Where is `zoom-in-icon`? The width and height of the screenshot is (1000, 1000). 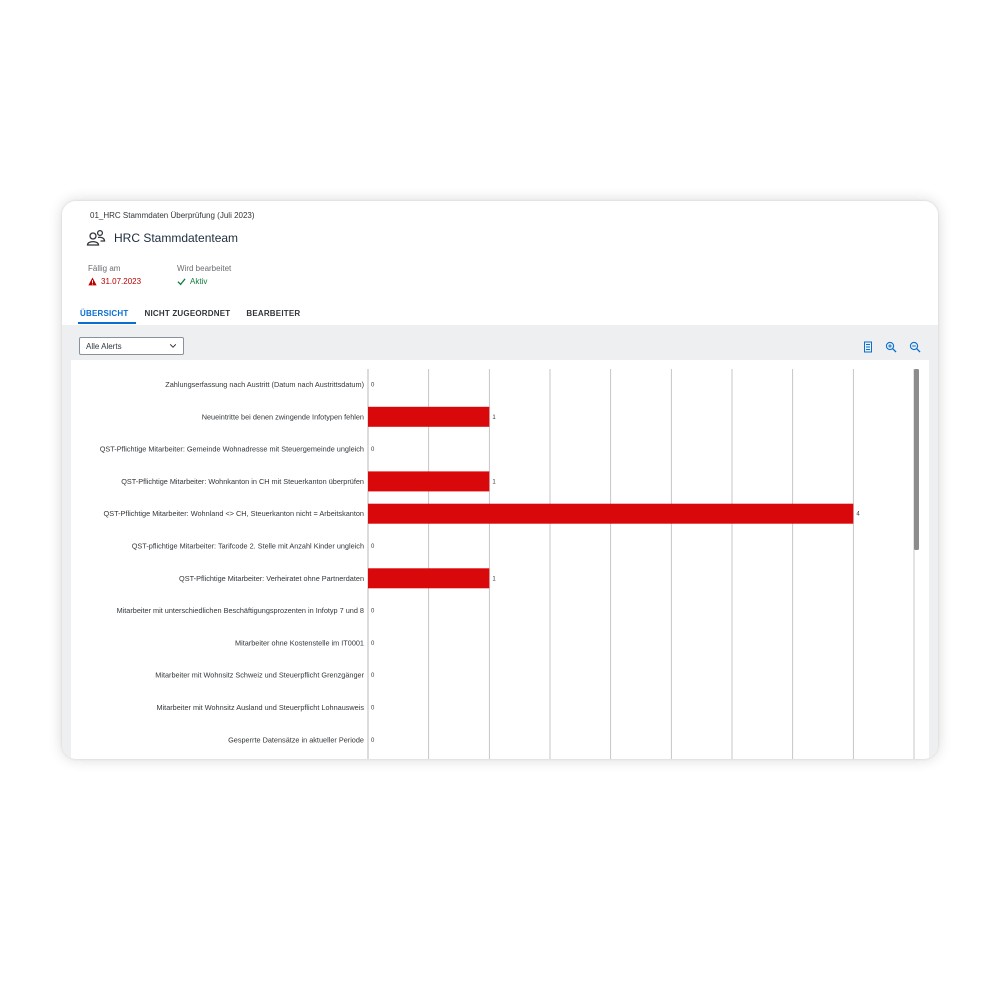 zoom-in-icon is located at coordinates (891, 347).